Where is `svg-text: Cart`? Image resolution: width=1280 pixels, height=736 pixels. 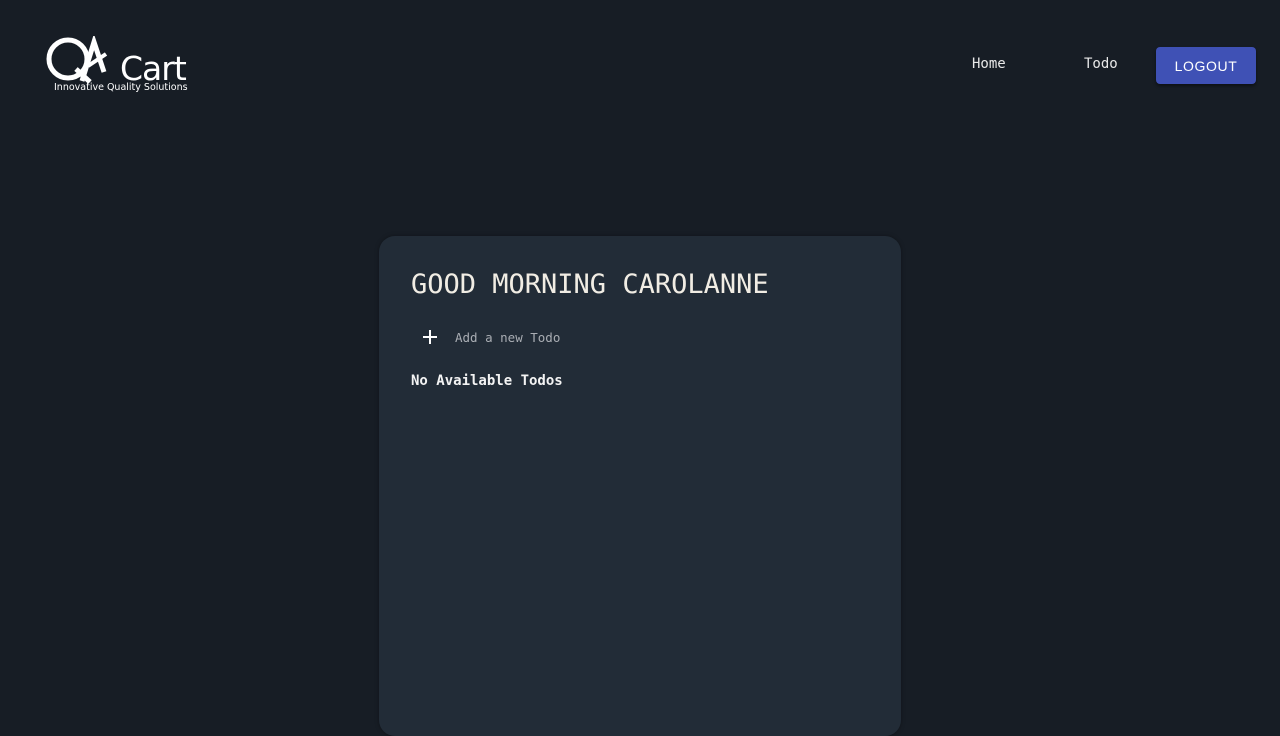 svg-text: Cart is located at coordinates (153, 67).